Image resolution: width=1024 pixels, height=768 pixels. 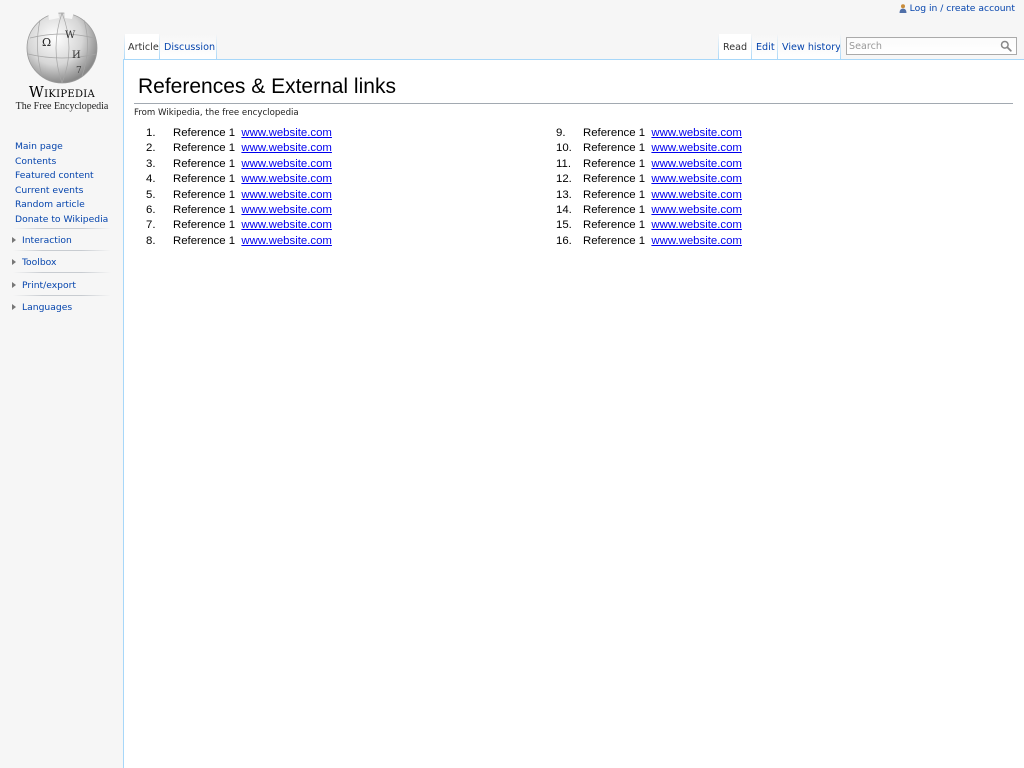 I want to click on tab-label: Article, so click(x=143, y=47).